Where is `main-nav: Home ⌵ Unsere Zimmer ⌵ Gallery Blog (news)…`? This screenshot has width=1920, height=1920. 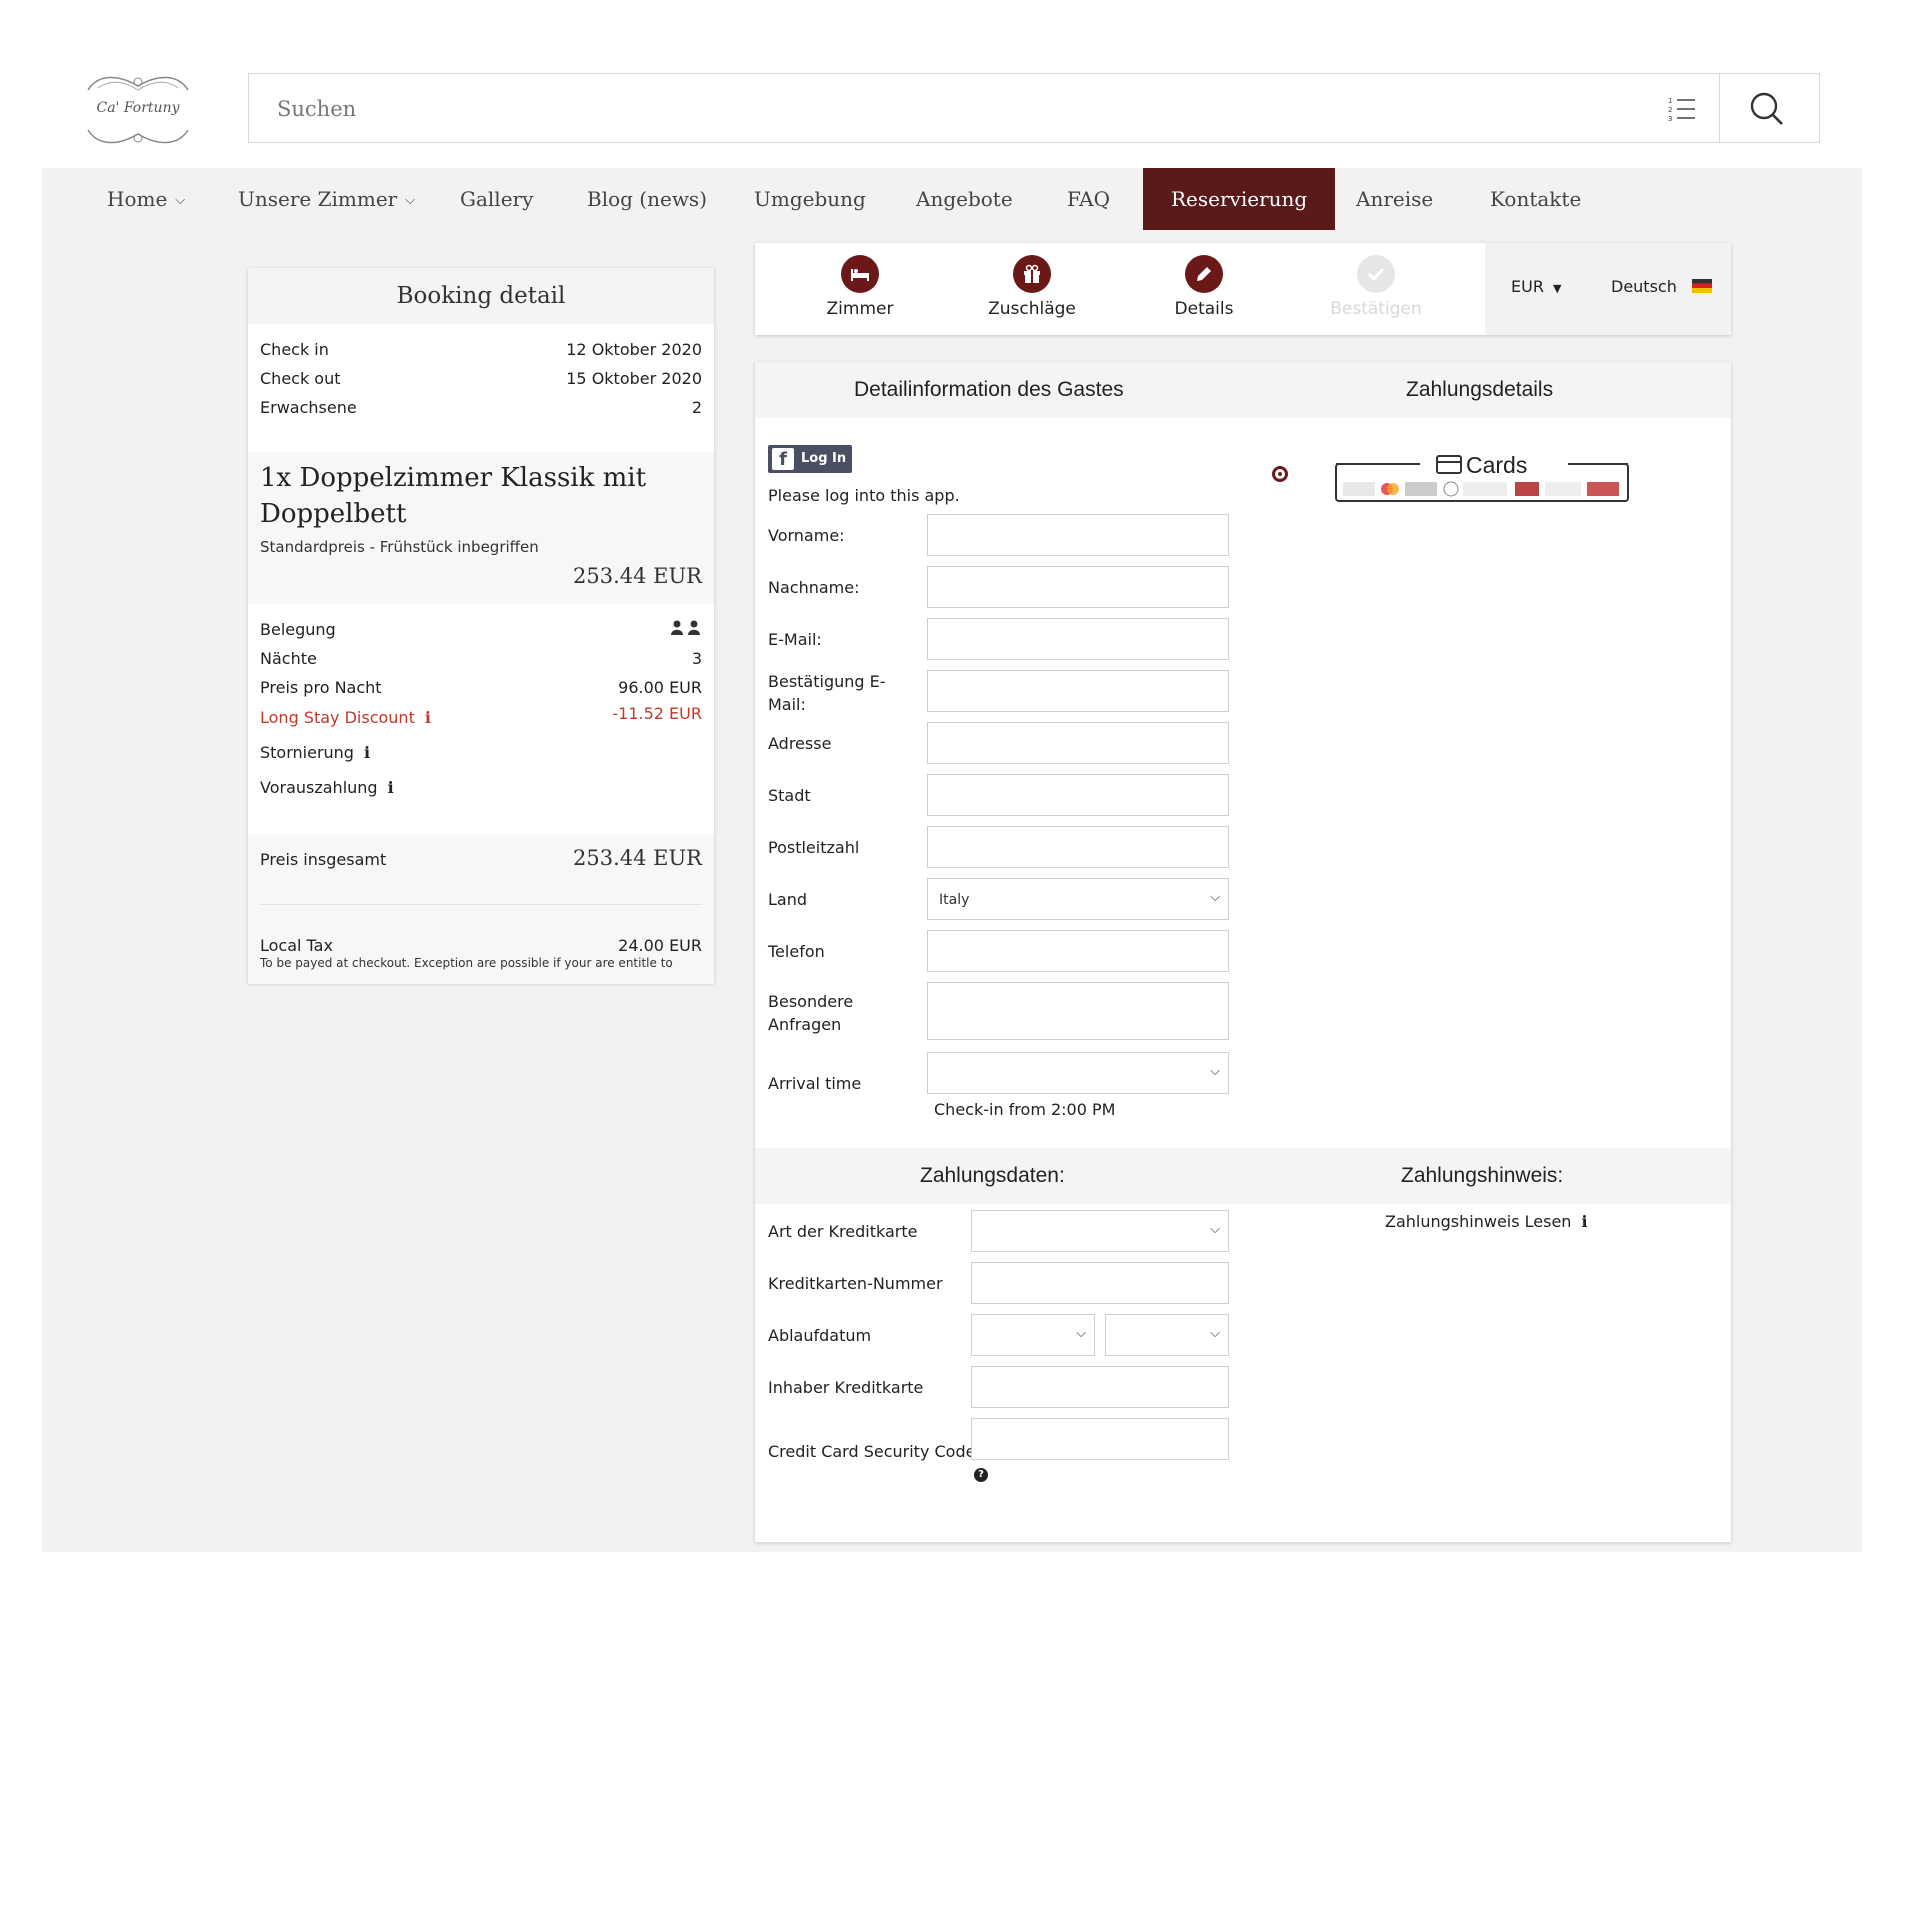 main-nav: Home ⌵ Unsere Zimmer ⌵ Gallery Blog (news)… is located at coordinates (952, 199).